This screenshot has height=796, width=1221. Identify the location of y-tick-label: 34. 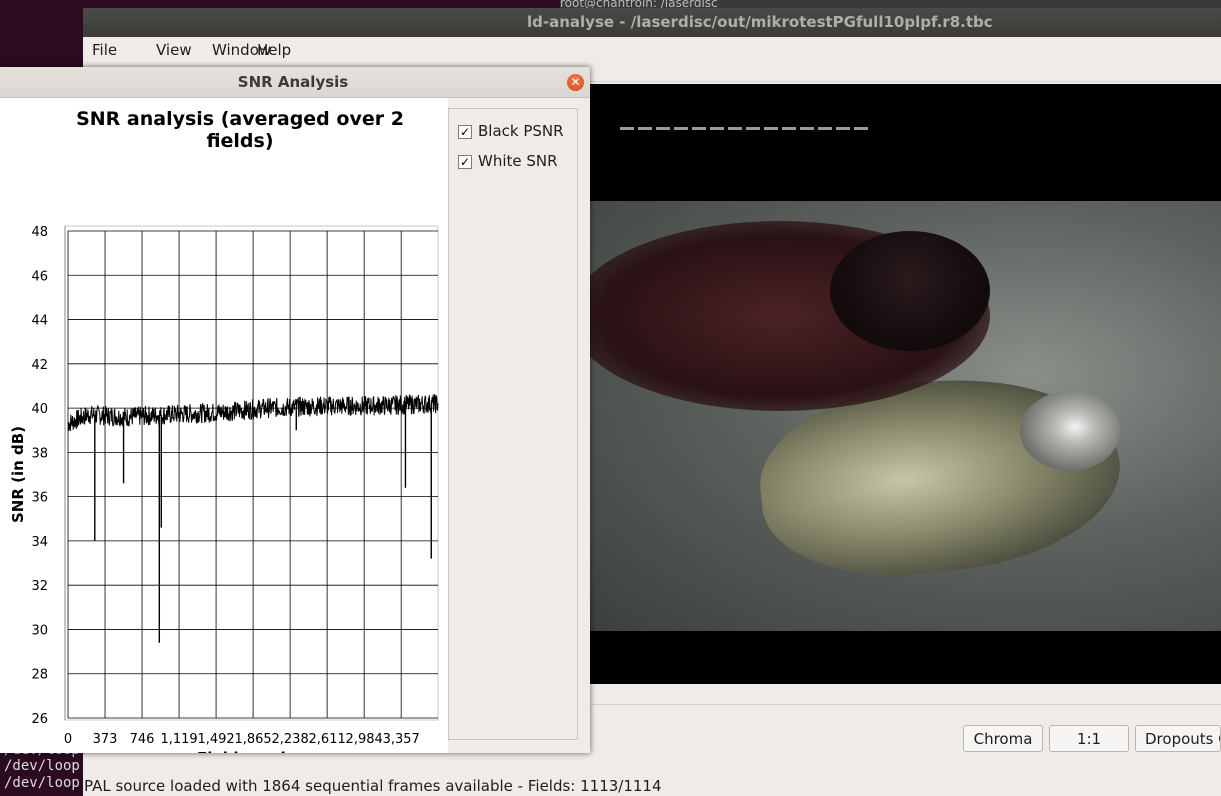
(39, 542).